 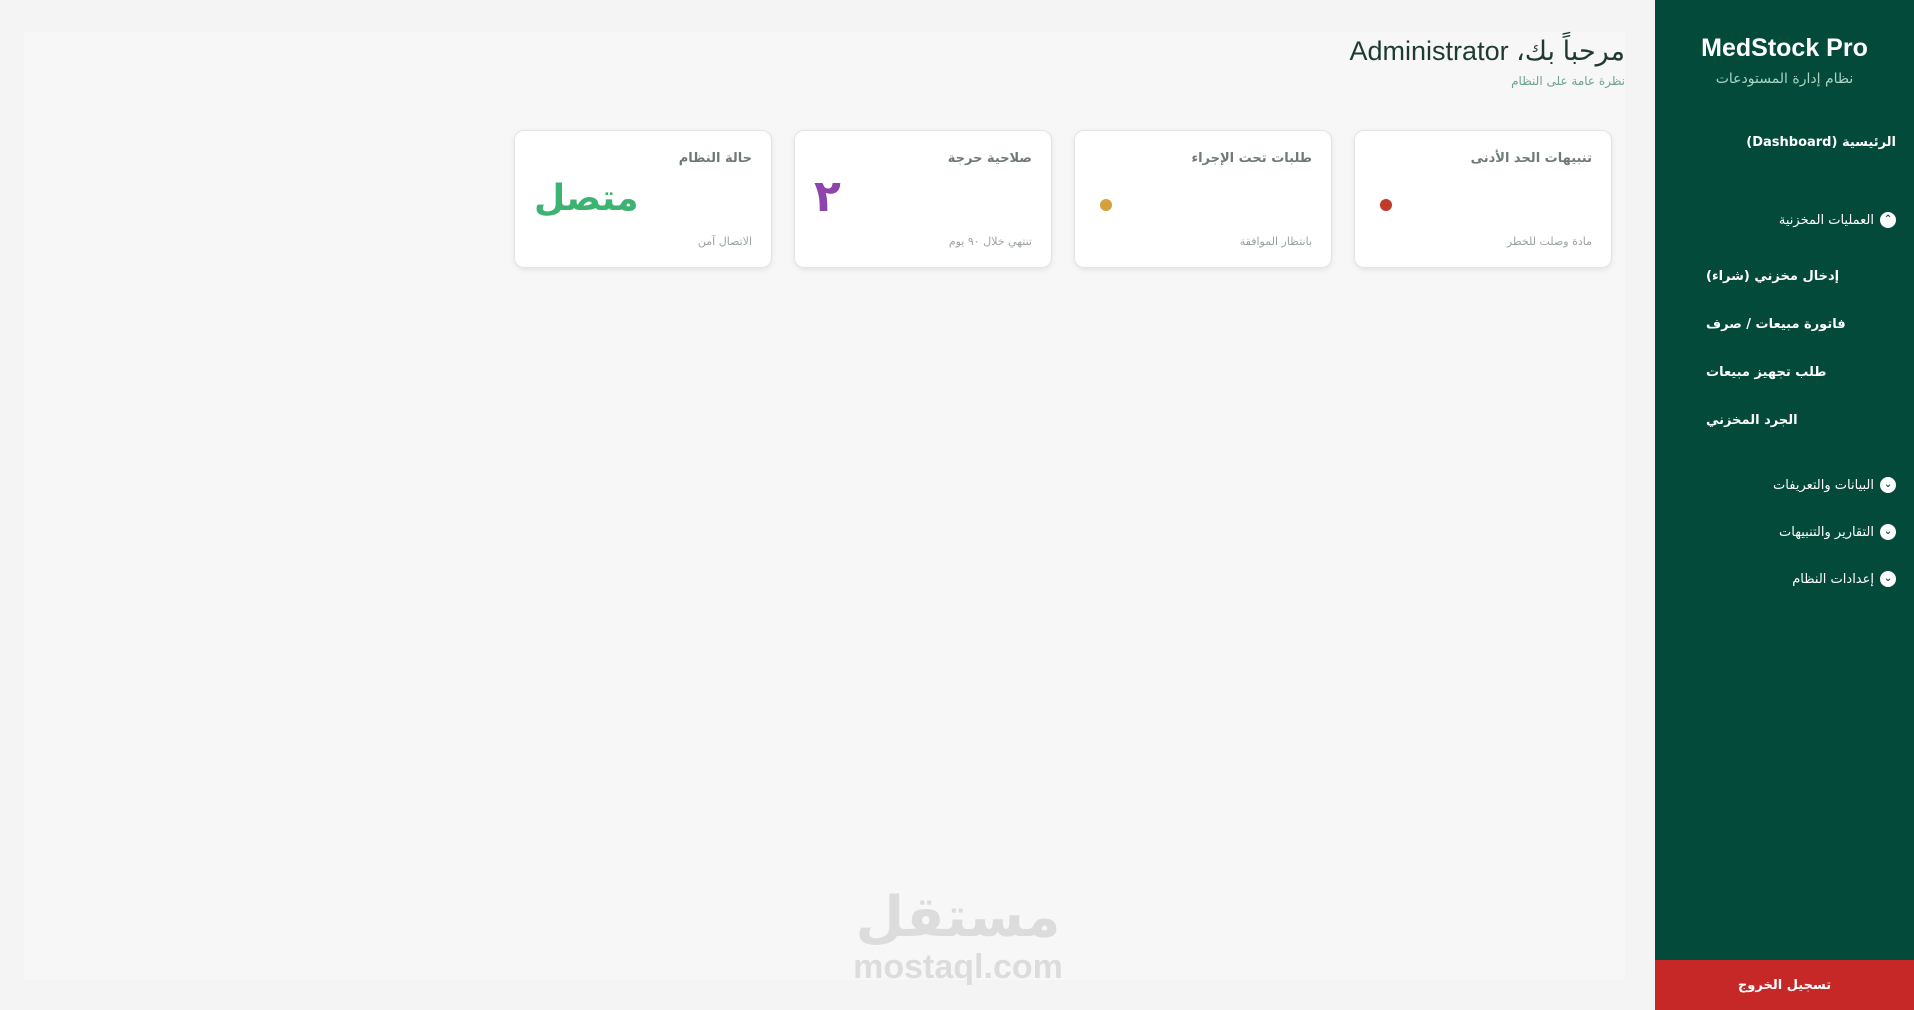 I want to click on sidebar-section-label: التقارير والتنبيهات, so click(x=1826, y=532).